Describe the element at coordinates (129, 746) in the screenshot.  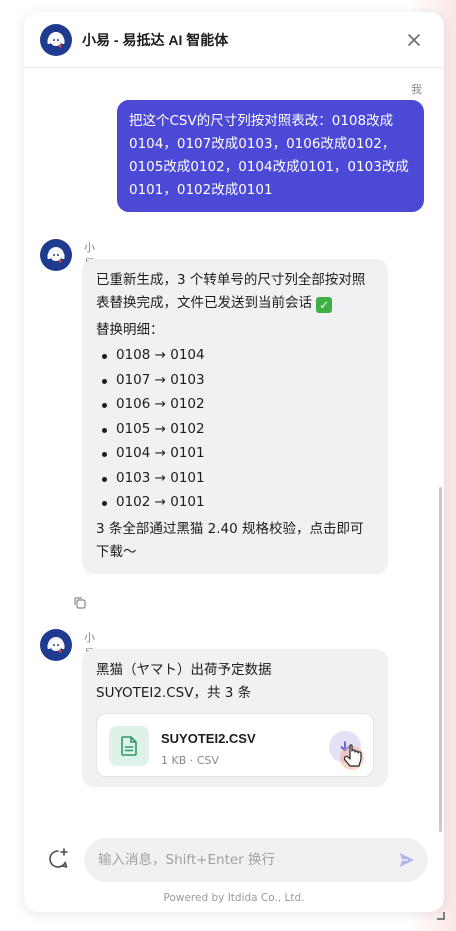
I see `file-document-icon` at that location.